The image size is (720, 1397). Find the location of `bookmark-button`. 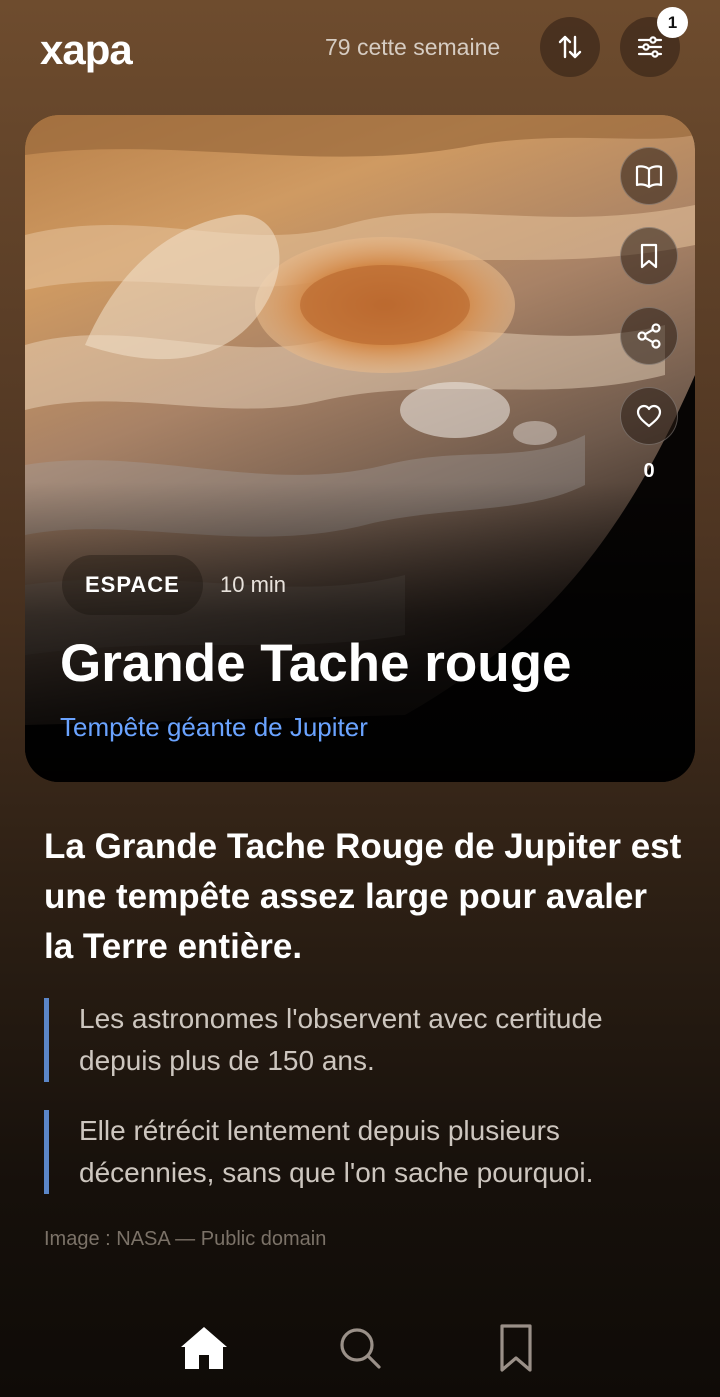

bookmark-button is located at coordinates (649, 256).